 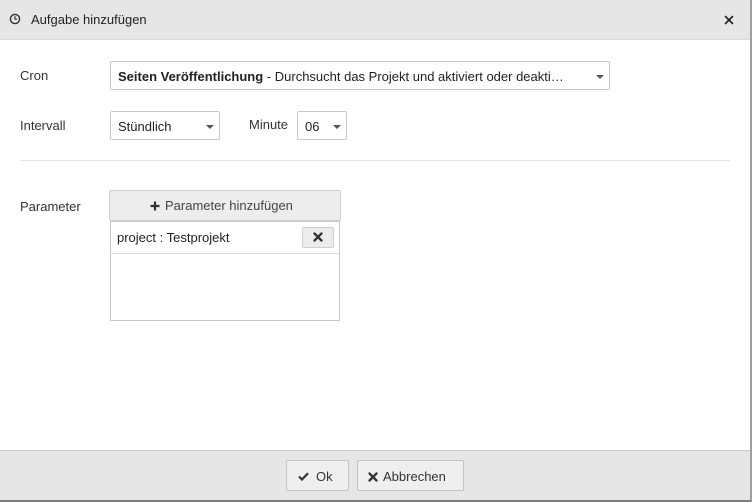 I want to click on dialog-titlebar: Aufgabe hinzufügen, so click(x=375, y=20).